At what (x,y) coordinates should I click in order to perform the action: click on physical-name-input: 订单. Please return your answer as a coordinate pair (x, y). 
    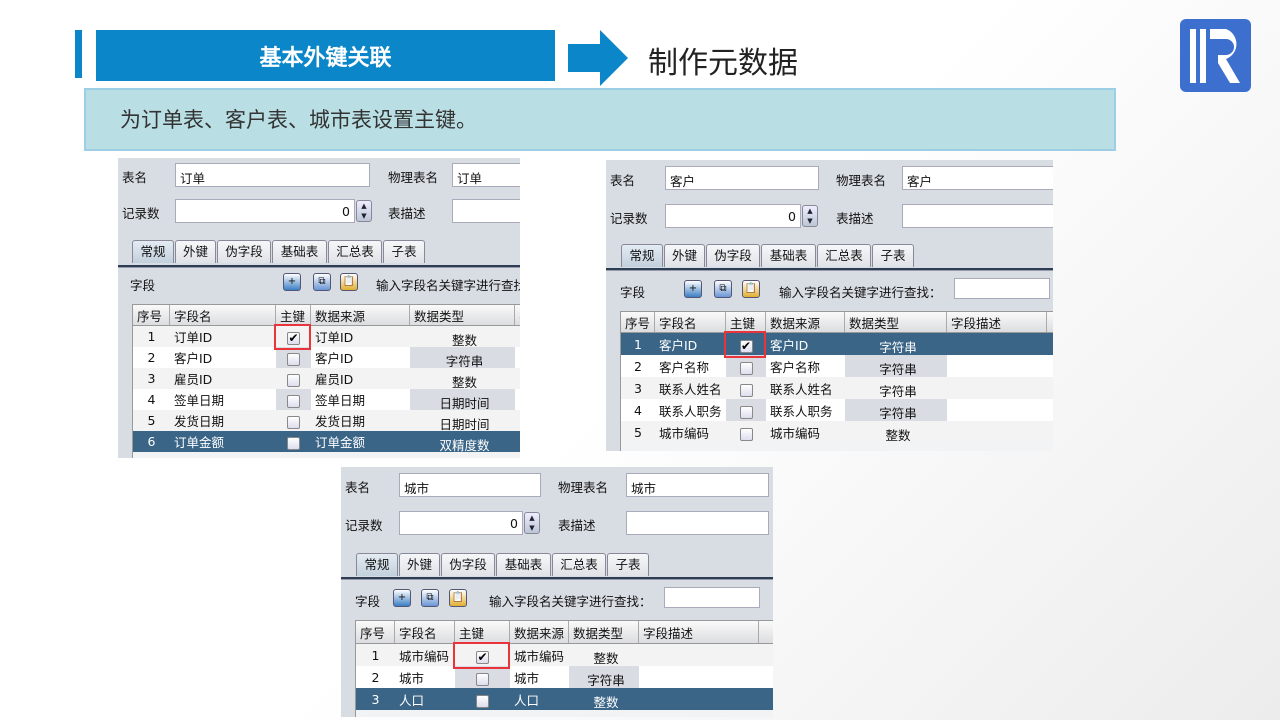
    Looking at the image, I should click on (486, 175).